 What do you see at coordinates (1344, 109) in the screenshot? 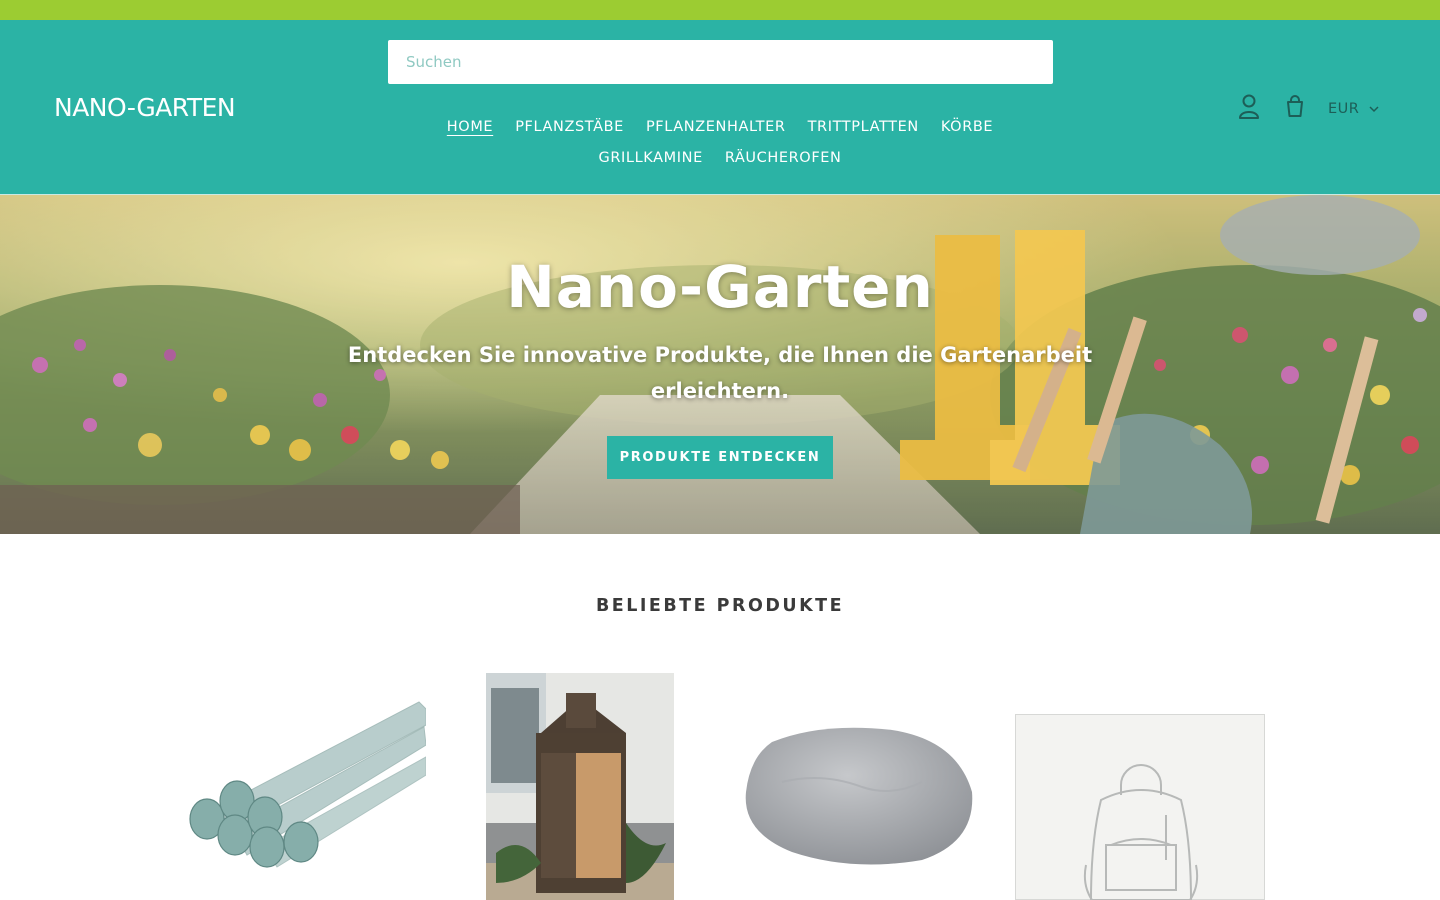
I see `currency-value: EUR` at bounding box center [1344, 109].